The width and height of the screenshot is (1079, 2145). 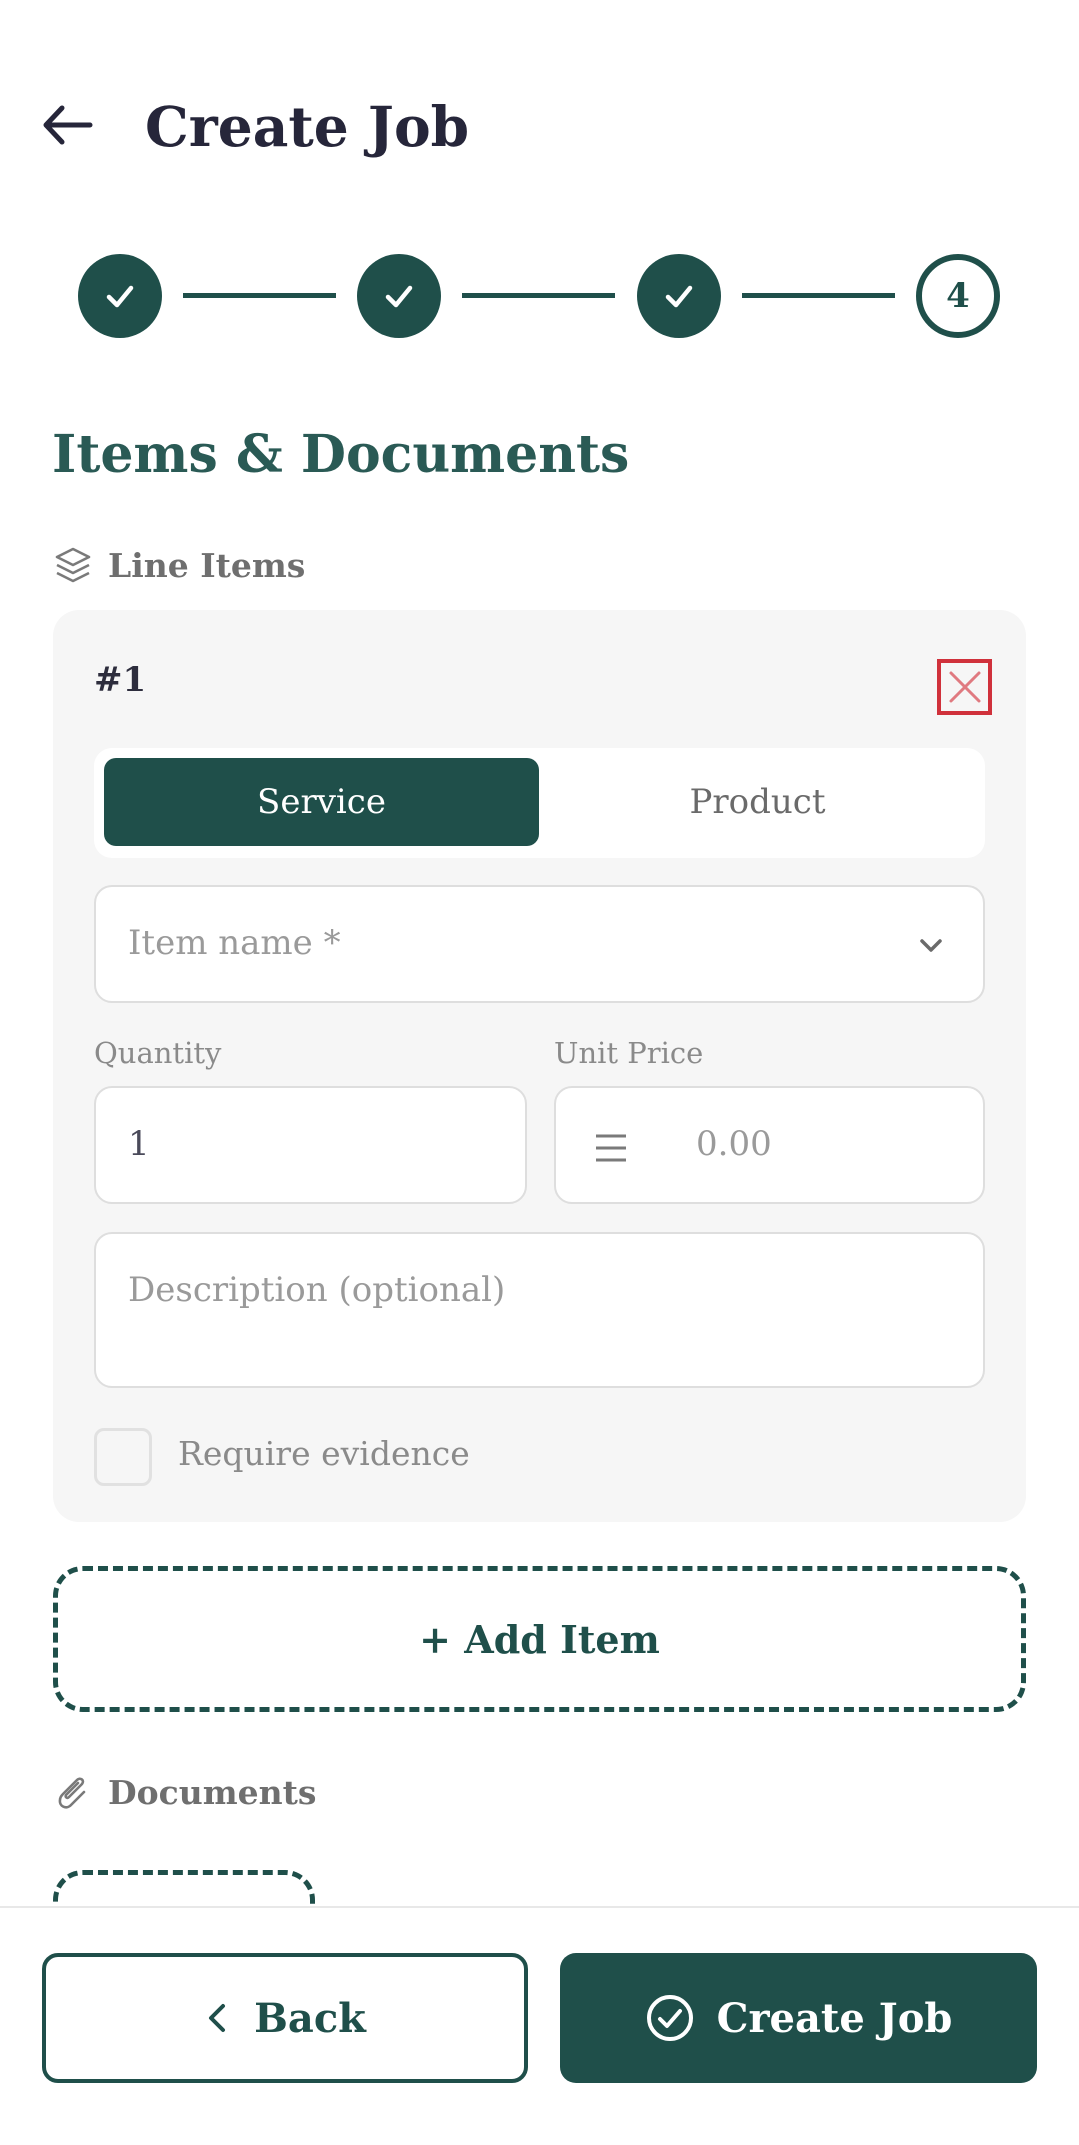 I want to click on step-3-complete, so click(x=679, y=296).